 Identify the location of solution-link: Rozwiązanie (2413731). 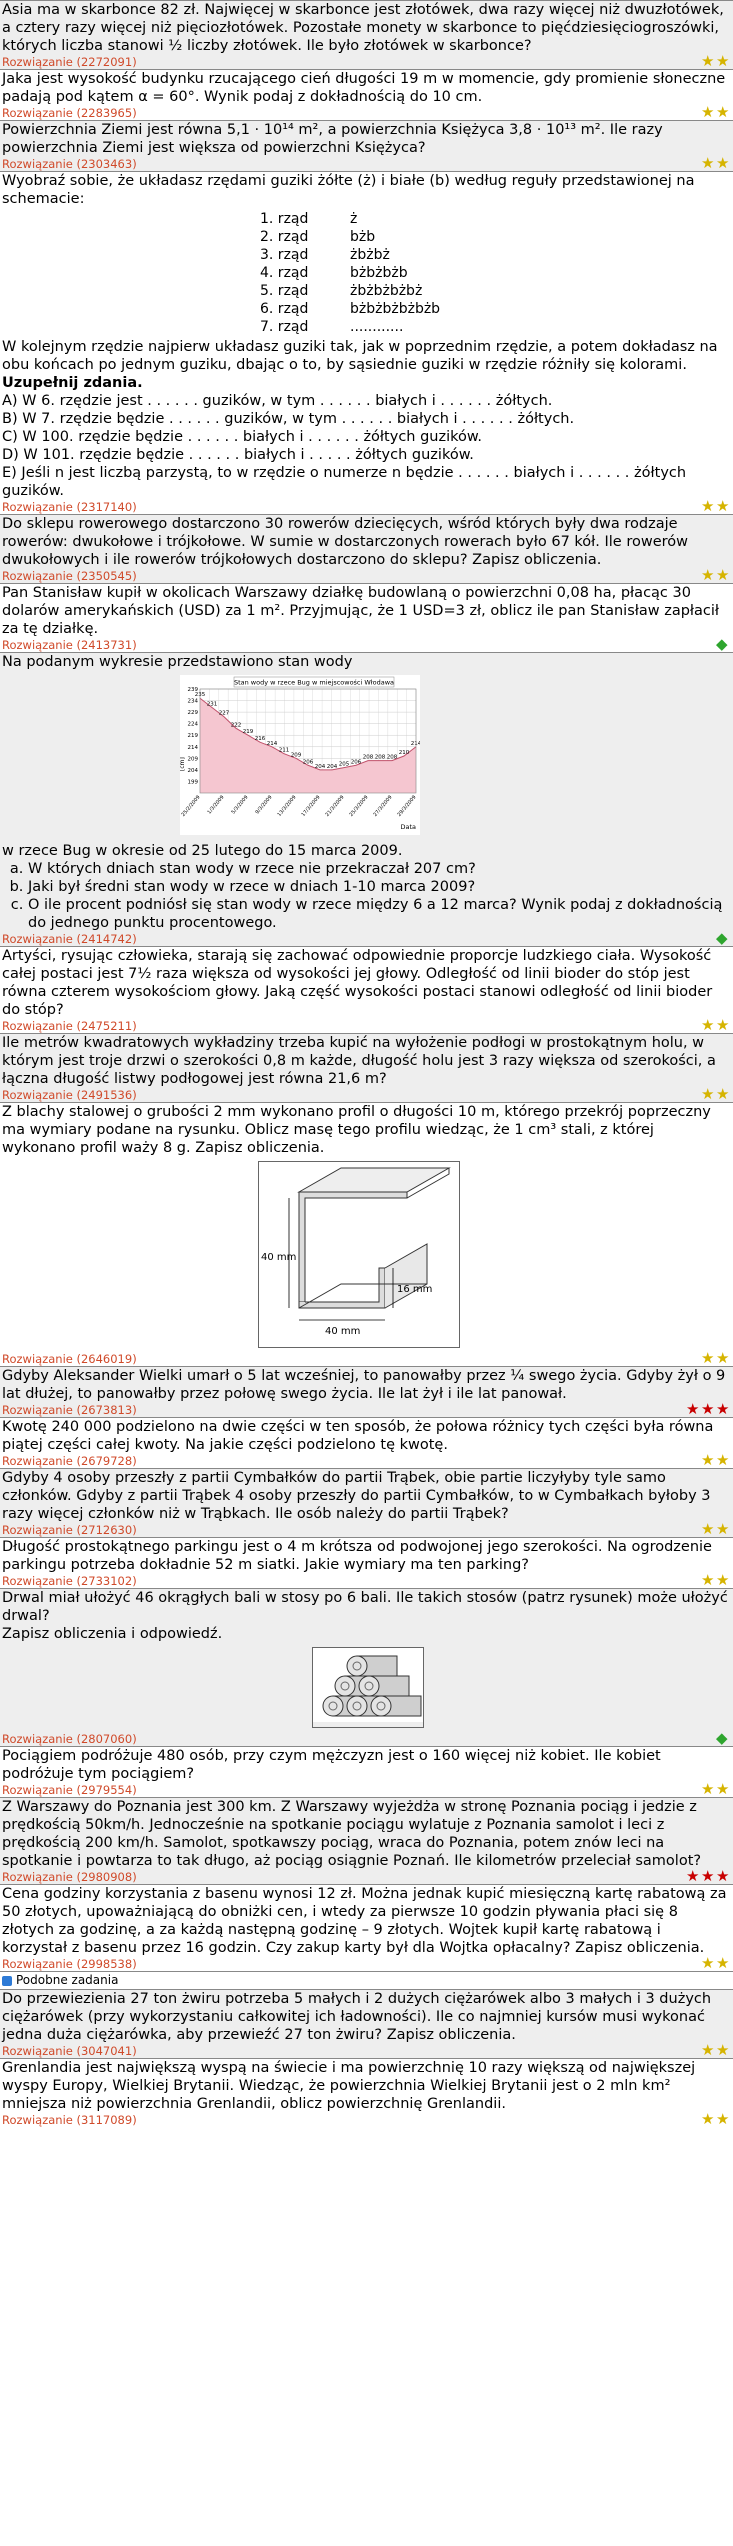
(365, 645).